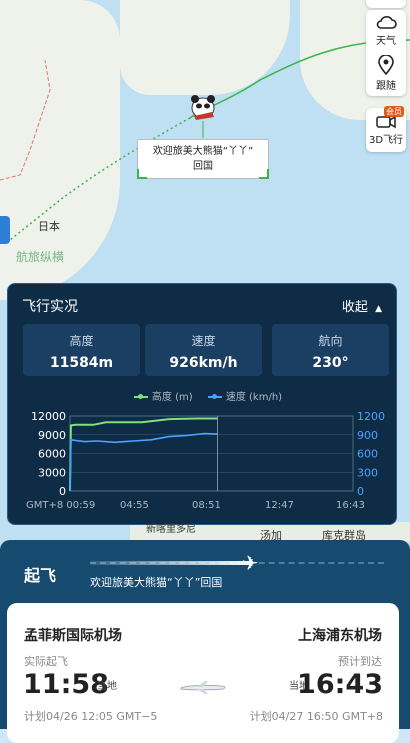  Describe the element at coordinates (378, 309) in the screenshot. I see `caret-up-icon: ▲` at that location.